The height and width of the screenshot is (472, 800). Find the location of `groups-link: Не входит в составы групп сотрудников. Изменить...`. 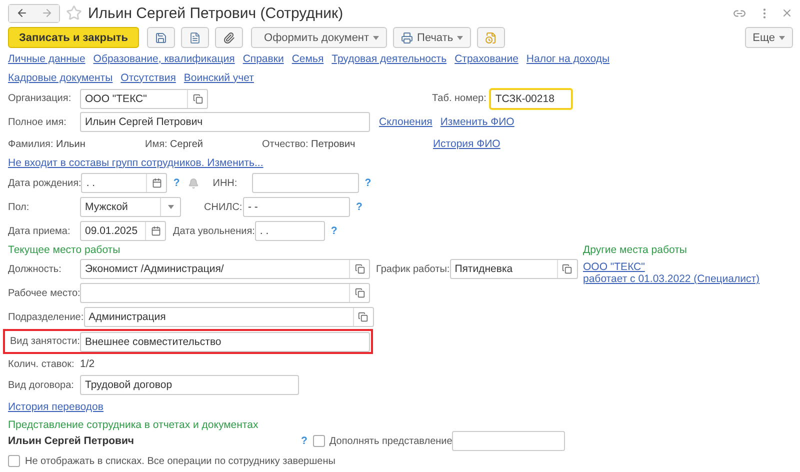

groups-link: Не входит в составы групп сотрудников. Изменить... is located at coordinates (136, 162).